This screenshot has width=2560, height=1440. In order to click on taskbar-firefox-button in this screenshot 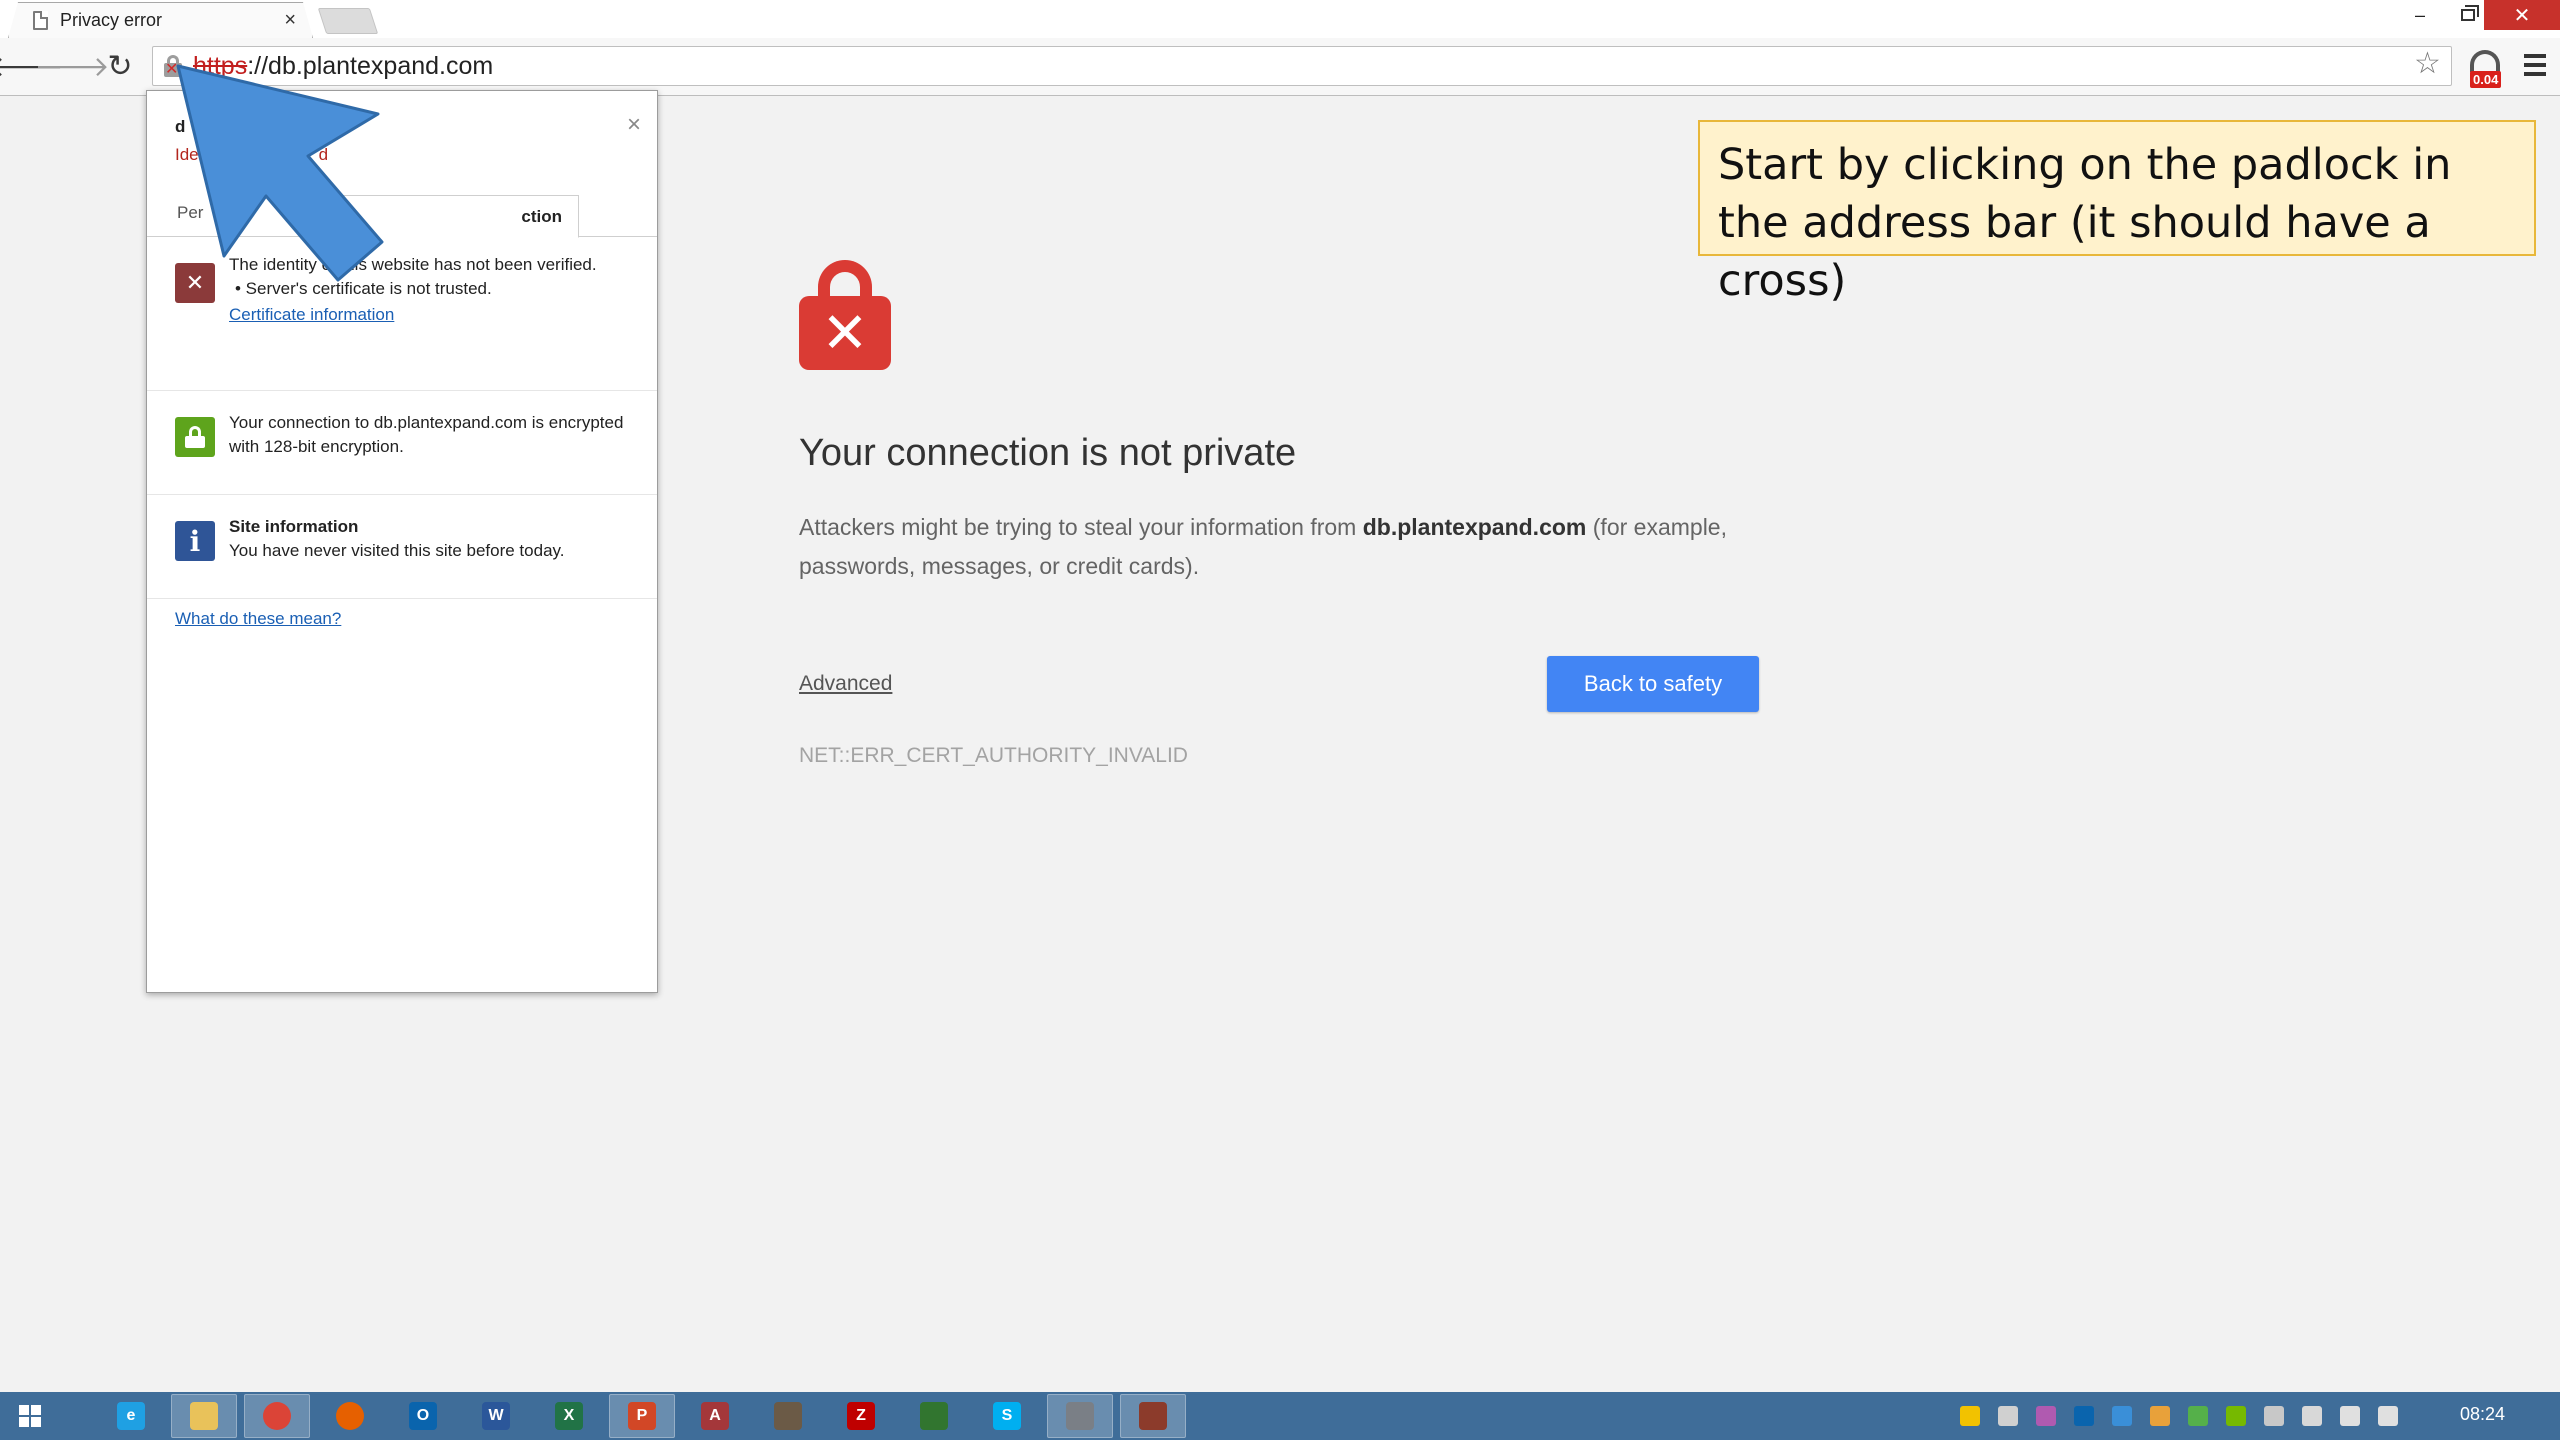, I will do `click(350, 1416)`.